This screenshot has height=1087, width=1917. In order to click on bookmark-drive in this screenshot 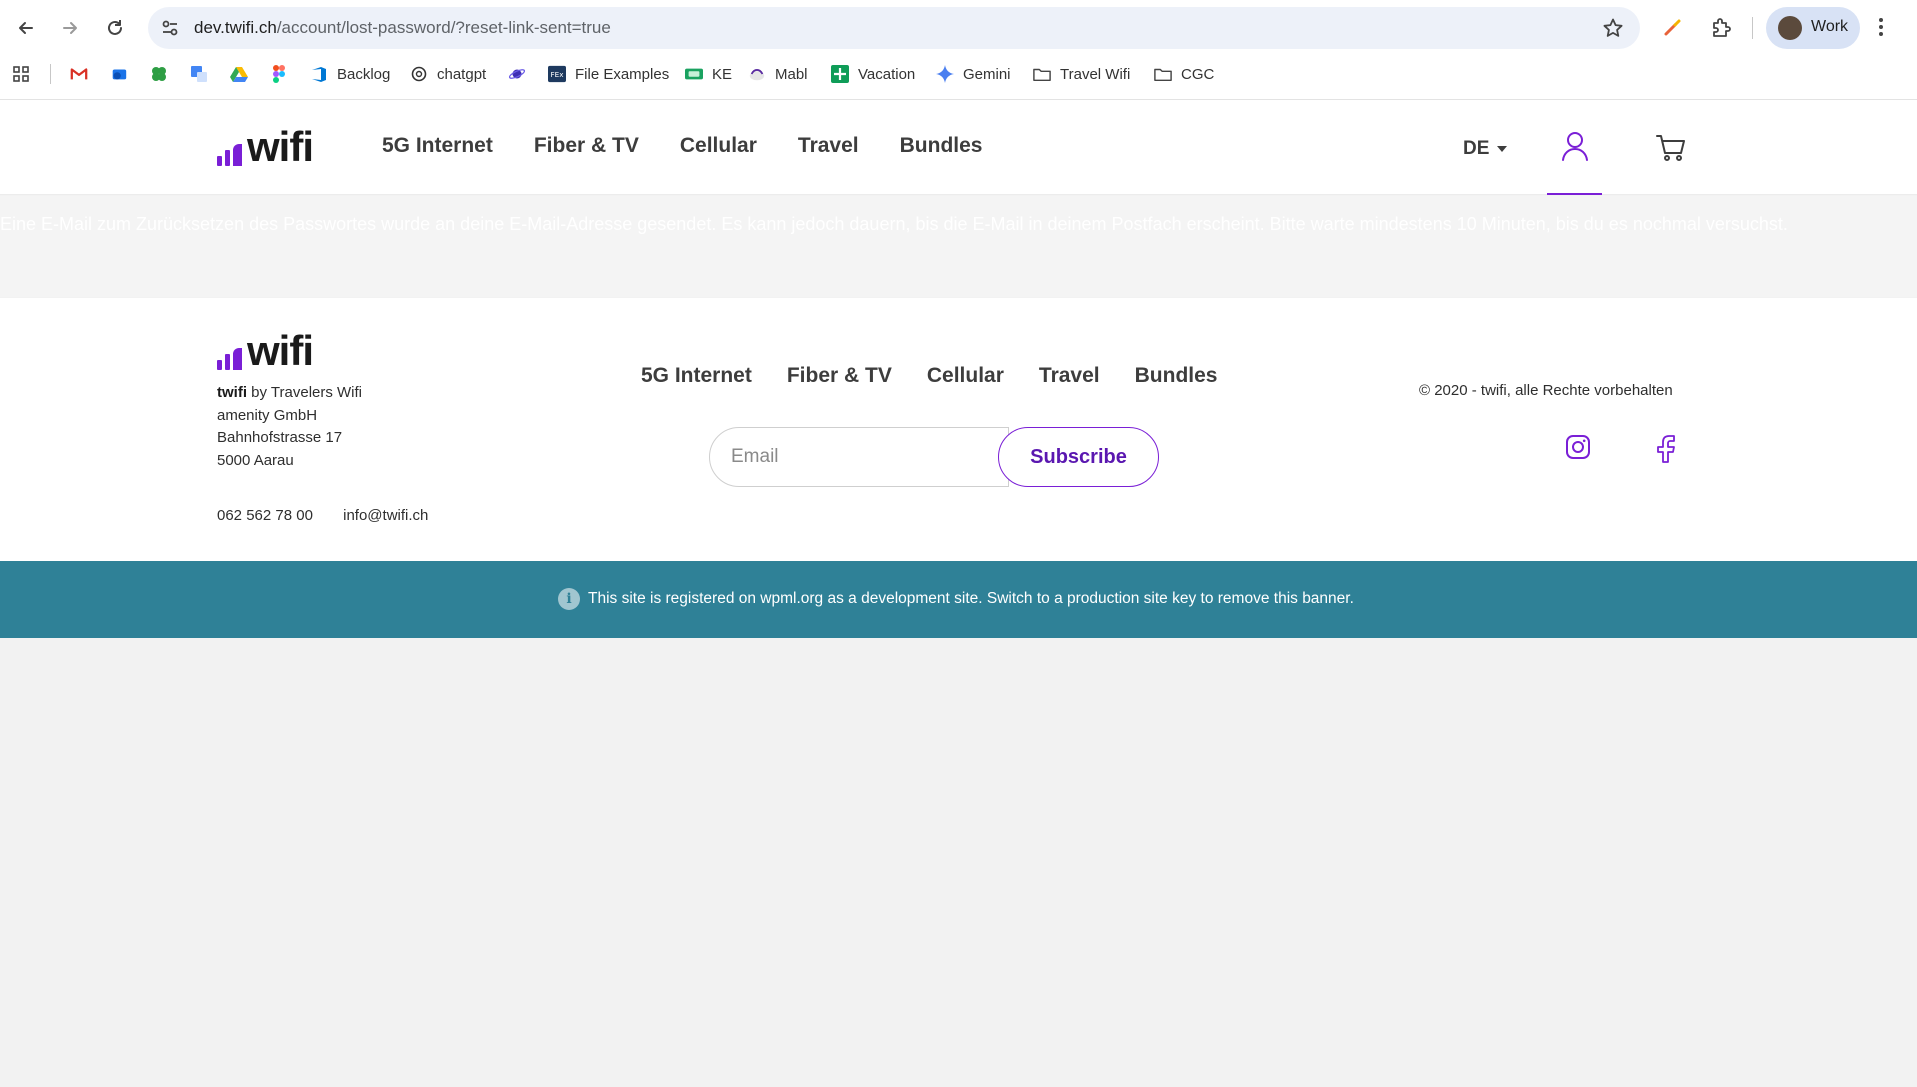, I will do `click(243, 74)`.